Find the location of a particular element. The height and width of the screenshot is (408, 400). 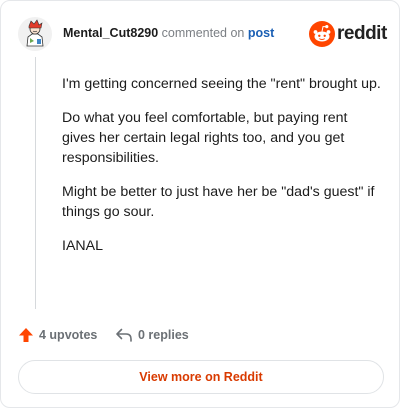

upvote-arrow-icon is located at coordinates (26, 335).